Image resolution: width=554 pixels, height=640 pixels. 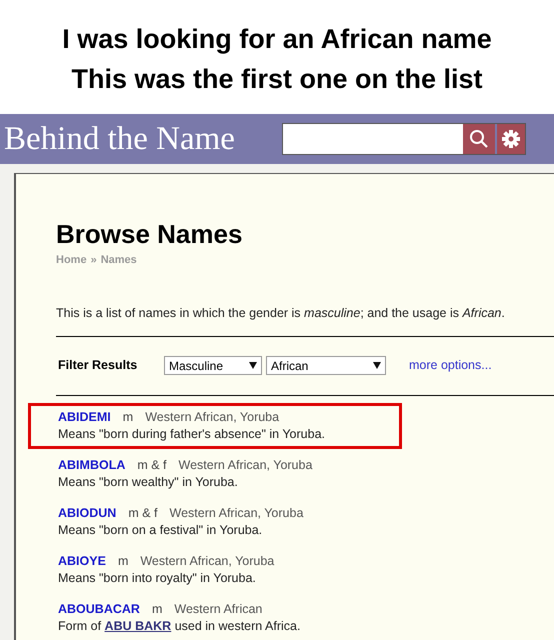 What do you see at coordinates (161, 530) in the screenshot?
I see `name-description: Means "born on a festival" in Yoruba.` at bounding box center [161, 530].